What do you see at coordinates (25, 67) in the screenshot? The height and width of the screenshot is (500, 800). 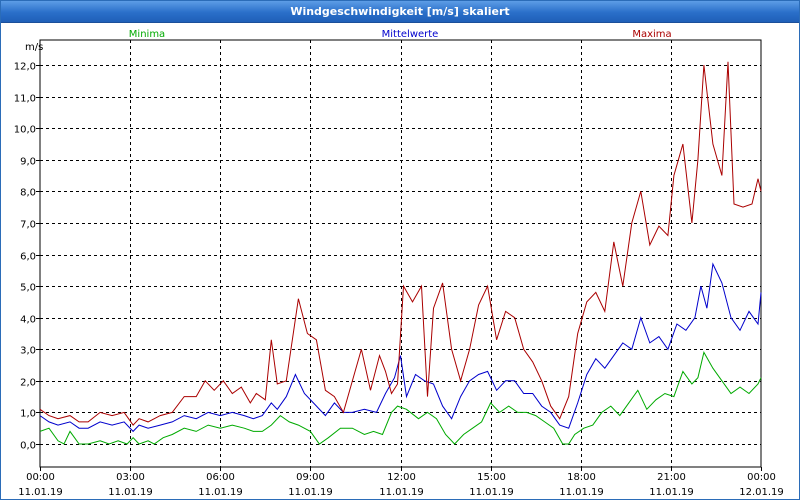 I see `y-tick-label: 12,0` at bounding box center [25, 67].